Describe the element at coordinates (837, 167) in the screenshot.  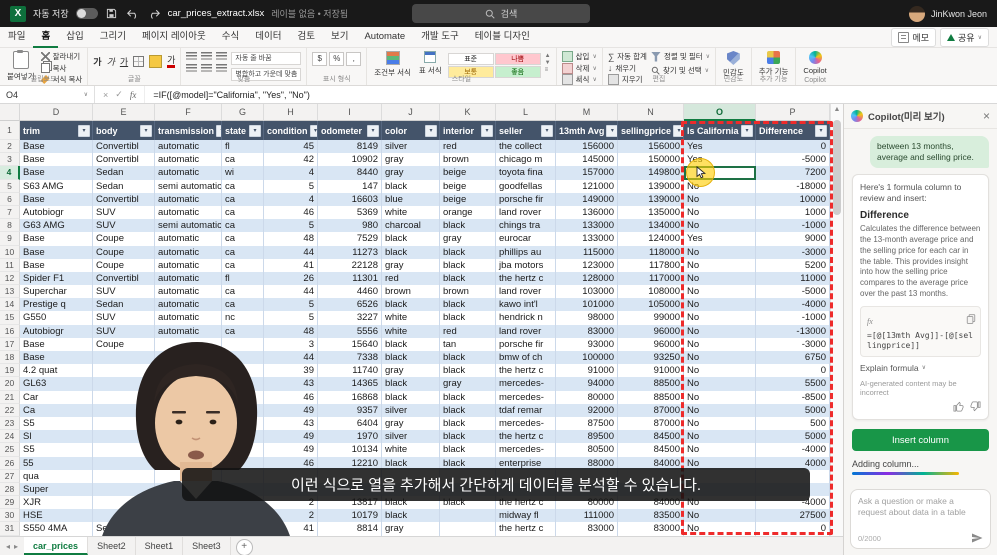
I see `scrollbar-thumb` at that location.